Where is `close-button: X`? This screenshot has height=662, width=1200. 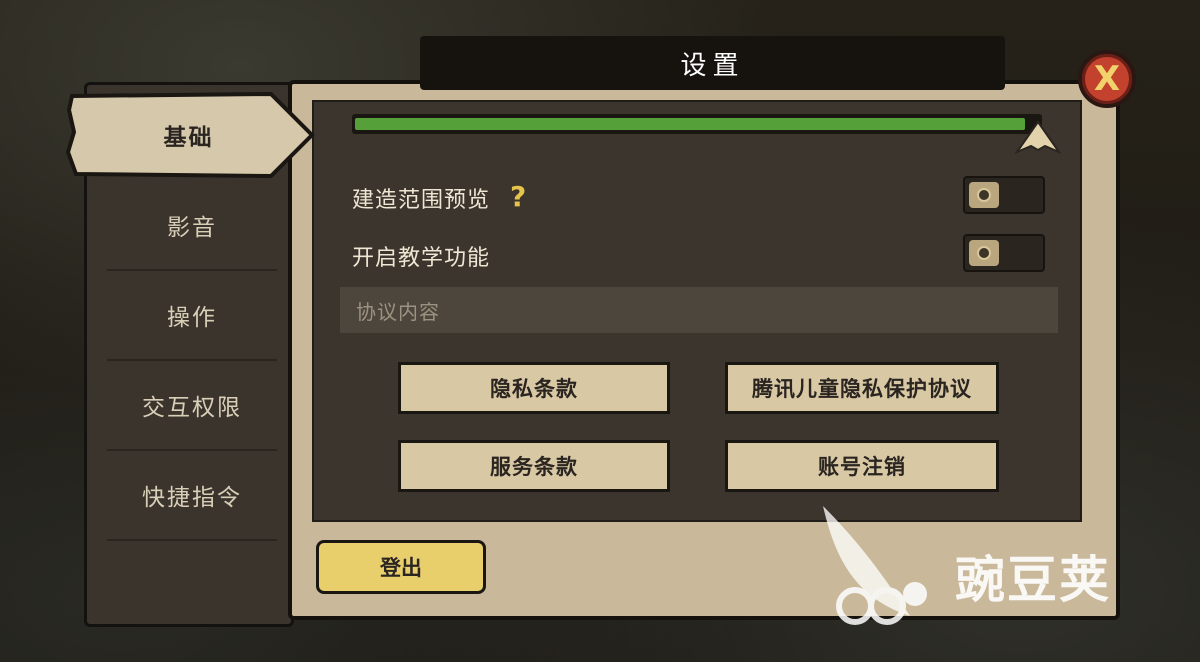
close-button: X is located at coordinates (1107, 79).